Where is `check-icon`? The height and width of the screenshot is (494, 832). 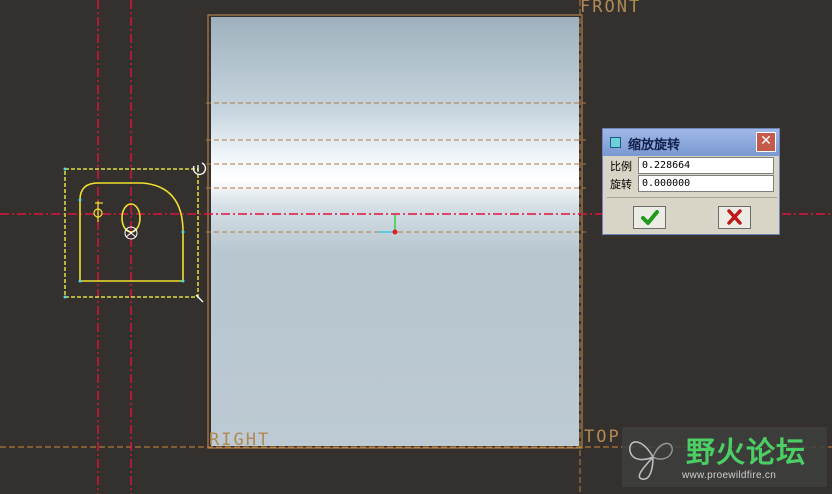
check-icon is located at coordinates (650, 217).